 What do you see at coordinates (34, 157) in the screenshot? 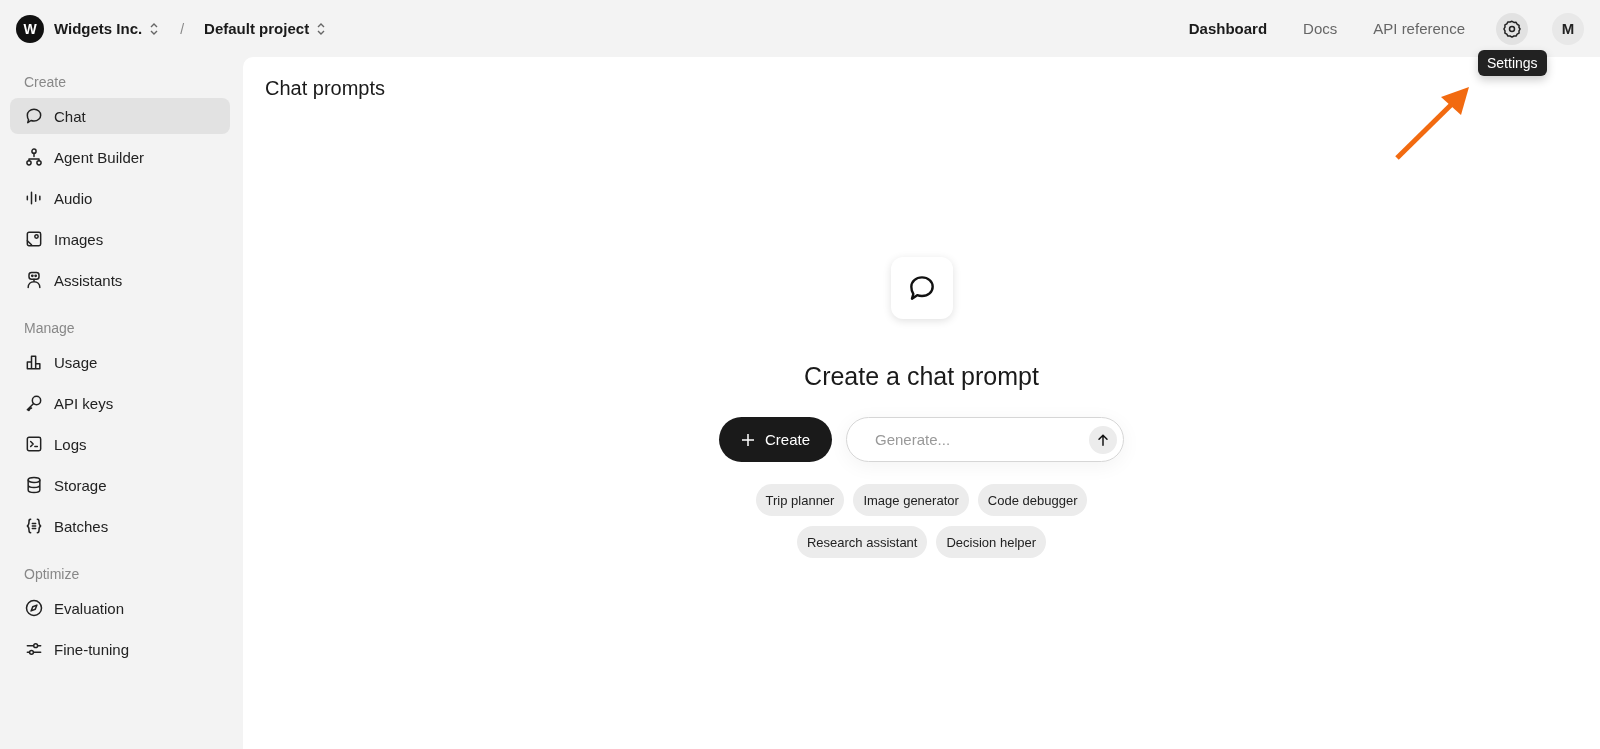
I see `hierarchy-icon` at bounding box center [34, 157].